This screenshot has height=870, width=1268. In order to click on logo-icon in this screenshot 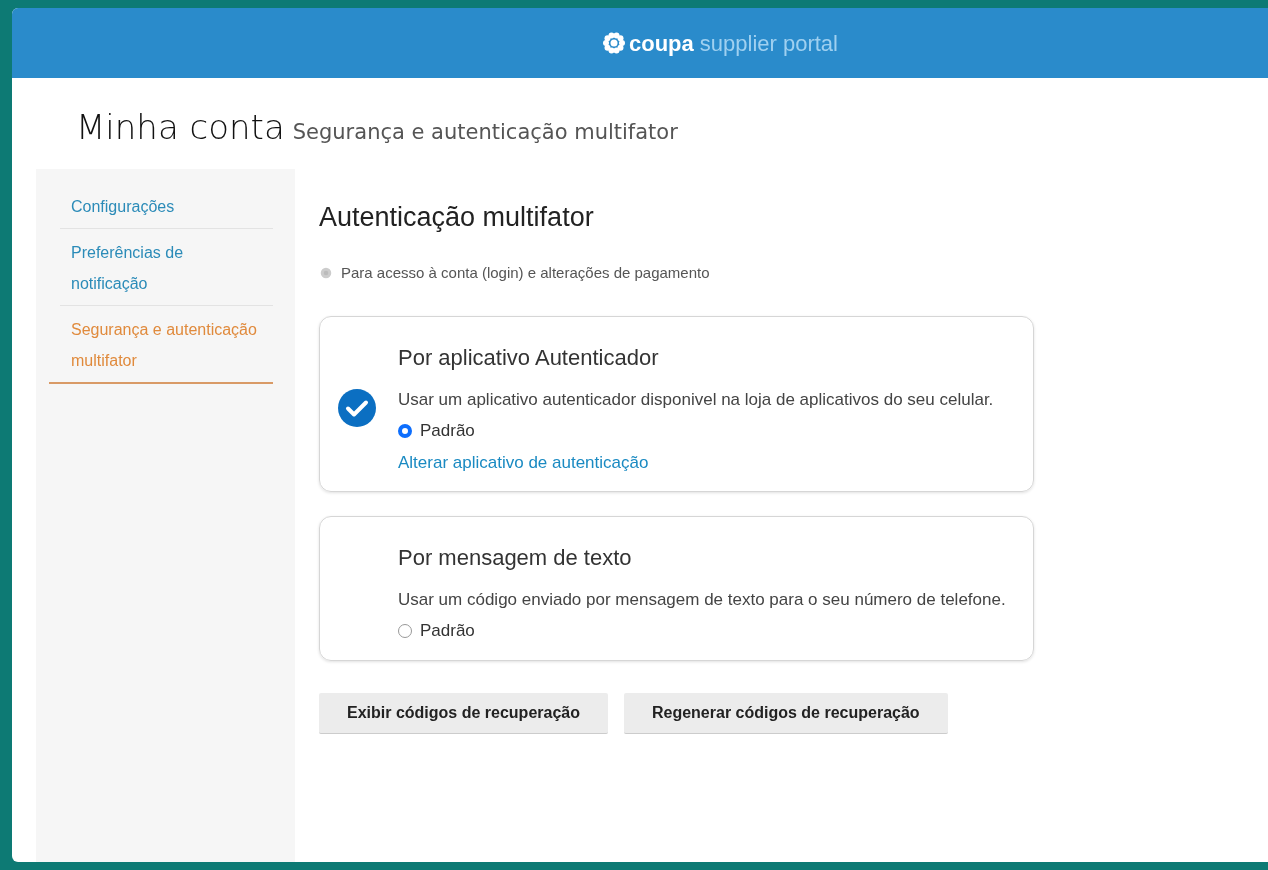, I will do `click(614, 43)`.